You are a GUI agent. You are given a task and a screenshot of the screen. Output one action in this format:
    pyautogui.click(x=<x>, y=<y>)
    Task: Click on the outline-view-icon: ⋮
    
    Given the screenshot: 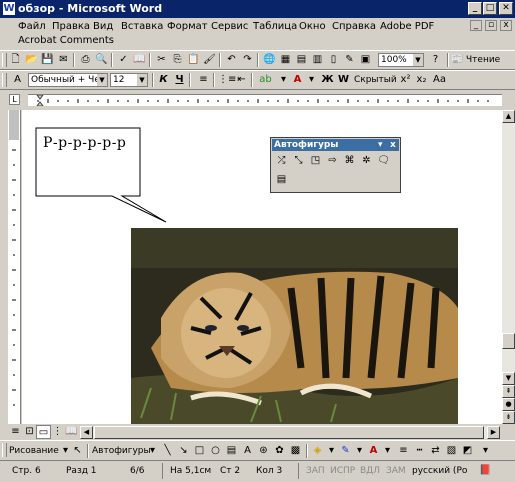 What is the action you would take?
    pyautogui.click(x=57, y=432)
    